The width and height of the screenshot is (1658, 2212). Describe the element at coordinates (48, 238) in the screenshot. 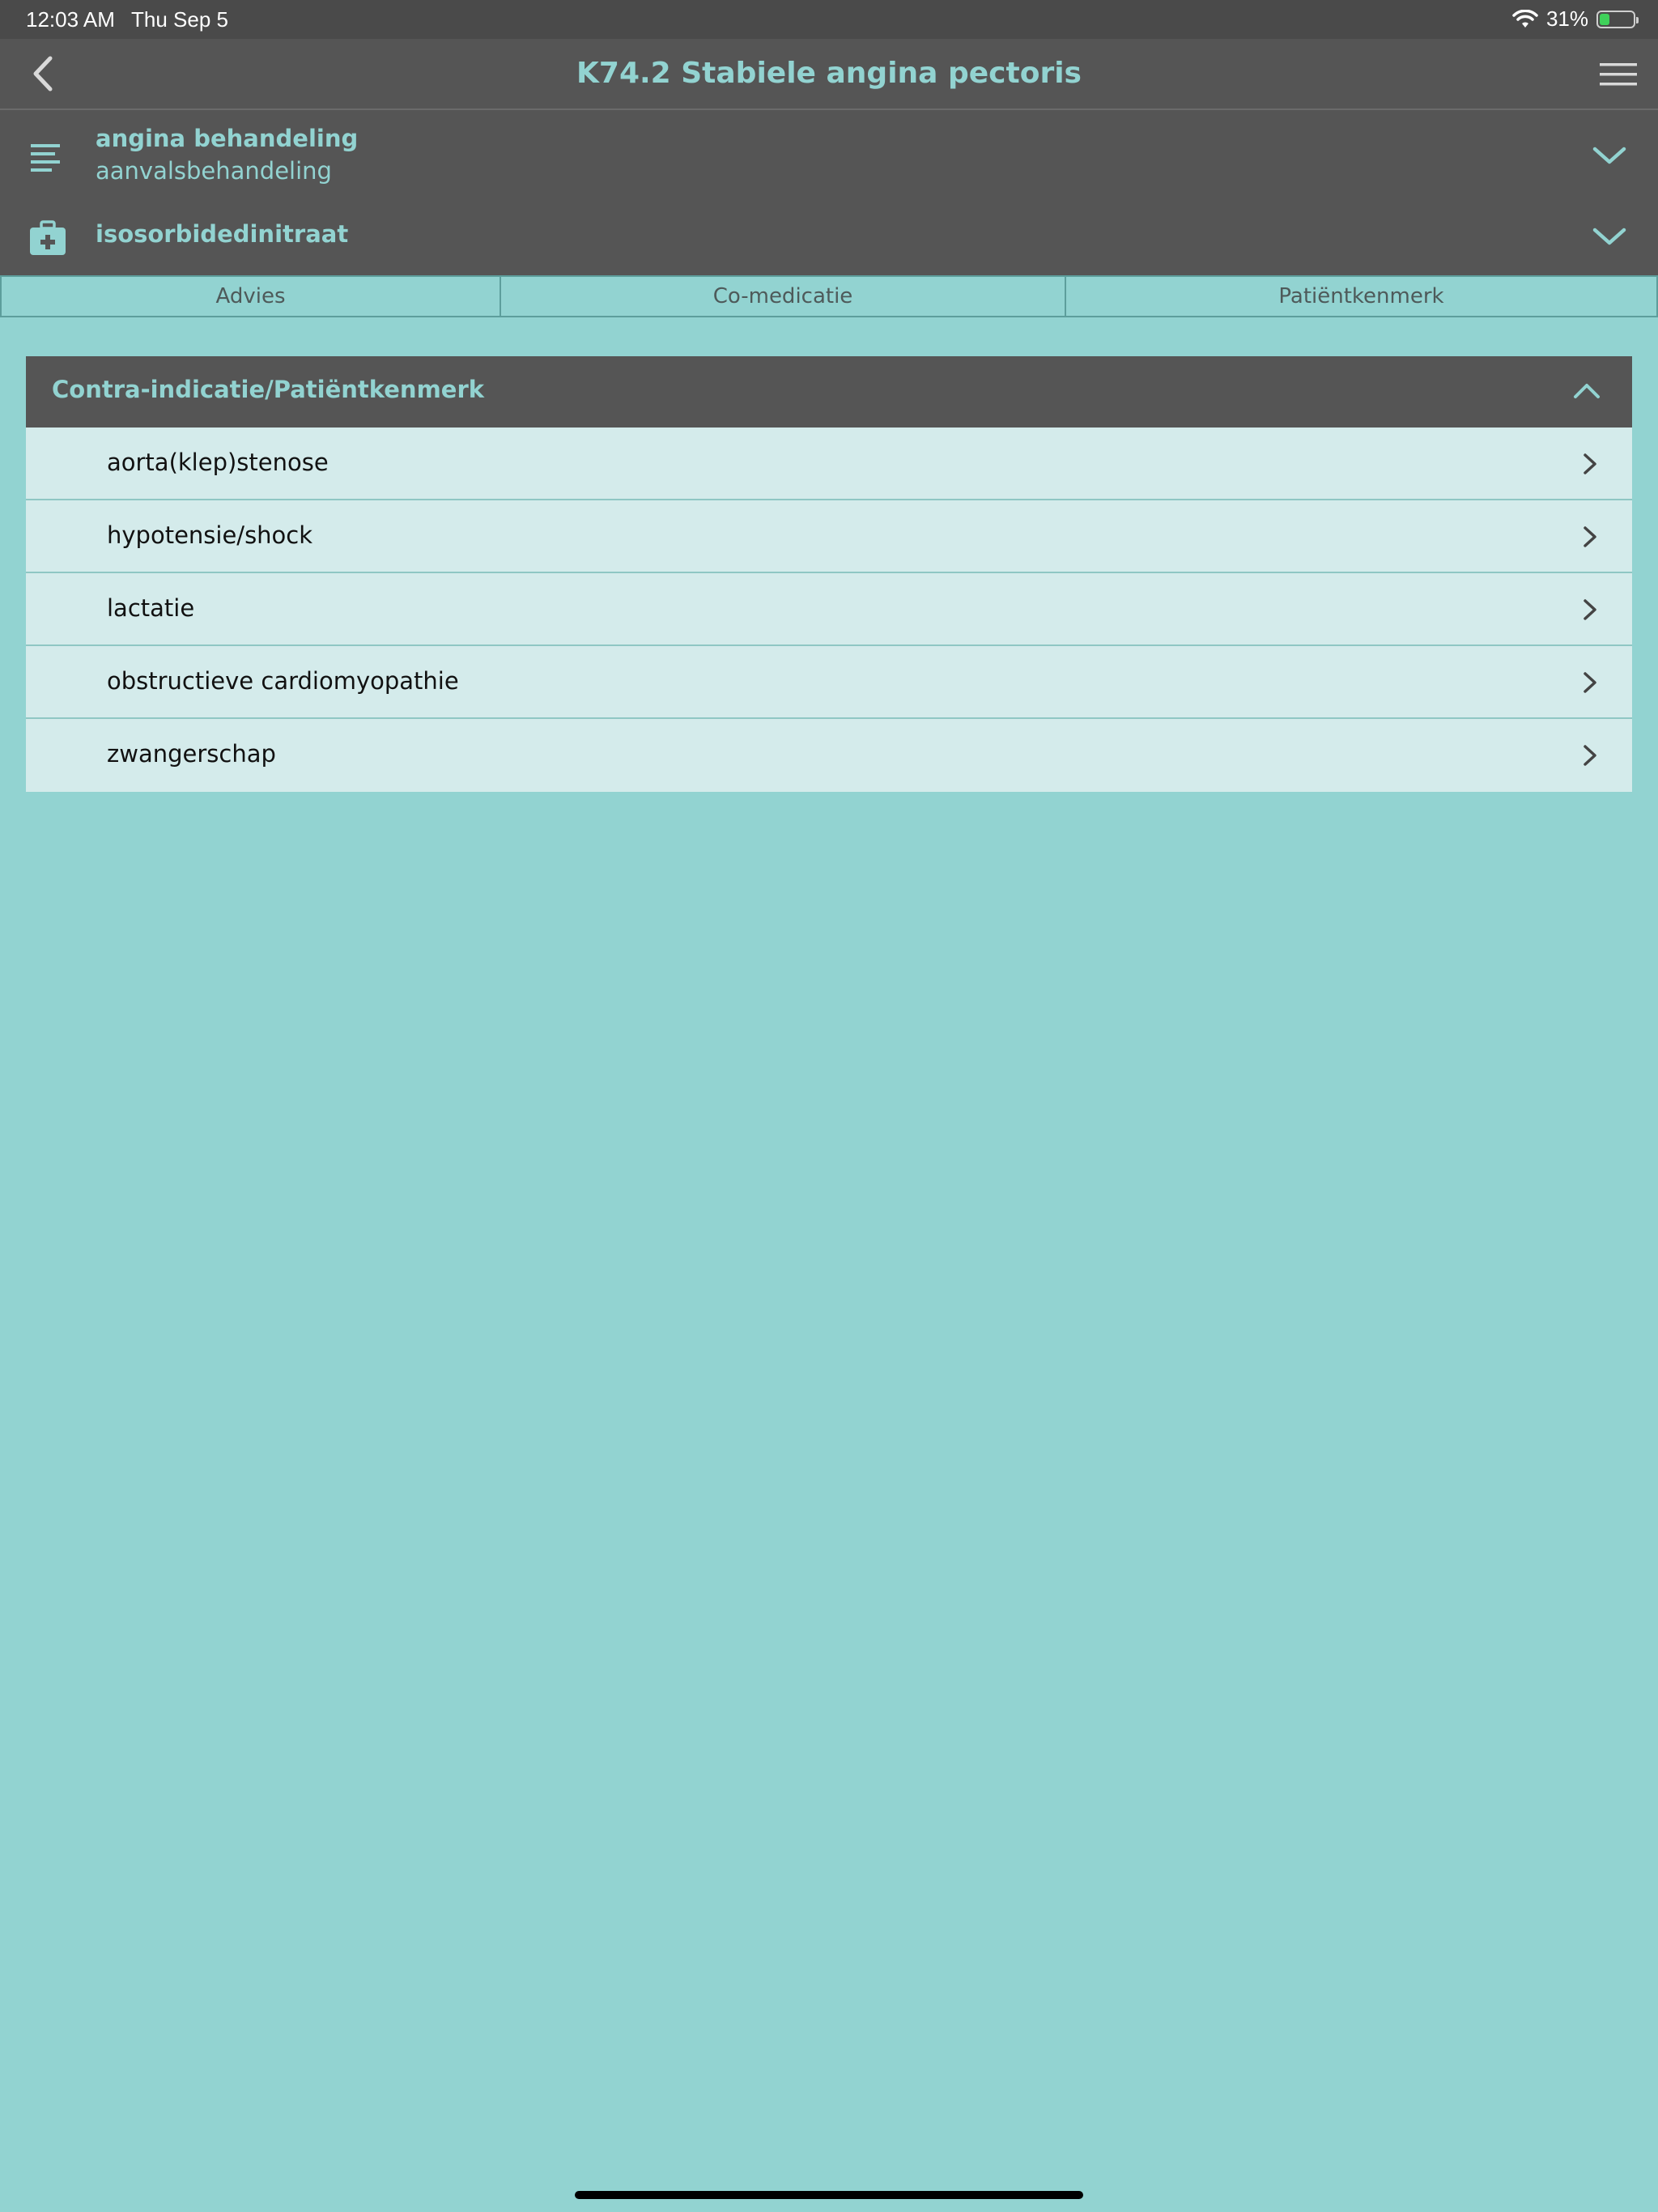

I see `medical-kit-icon` at that location.